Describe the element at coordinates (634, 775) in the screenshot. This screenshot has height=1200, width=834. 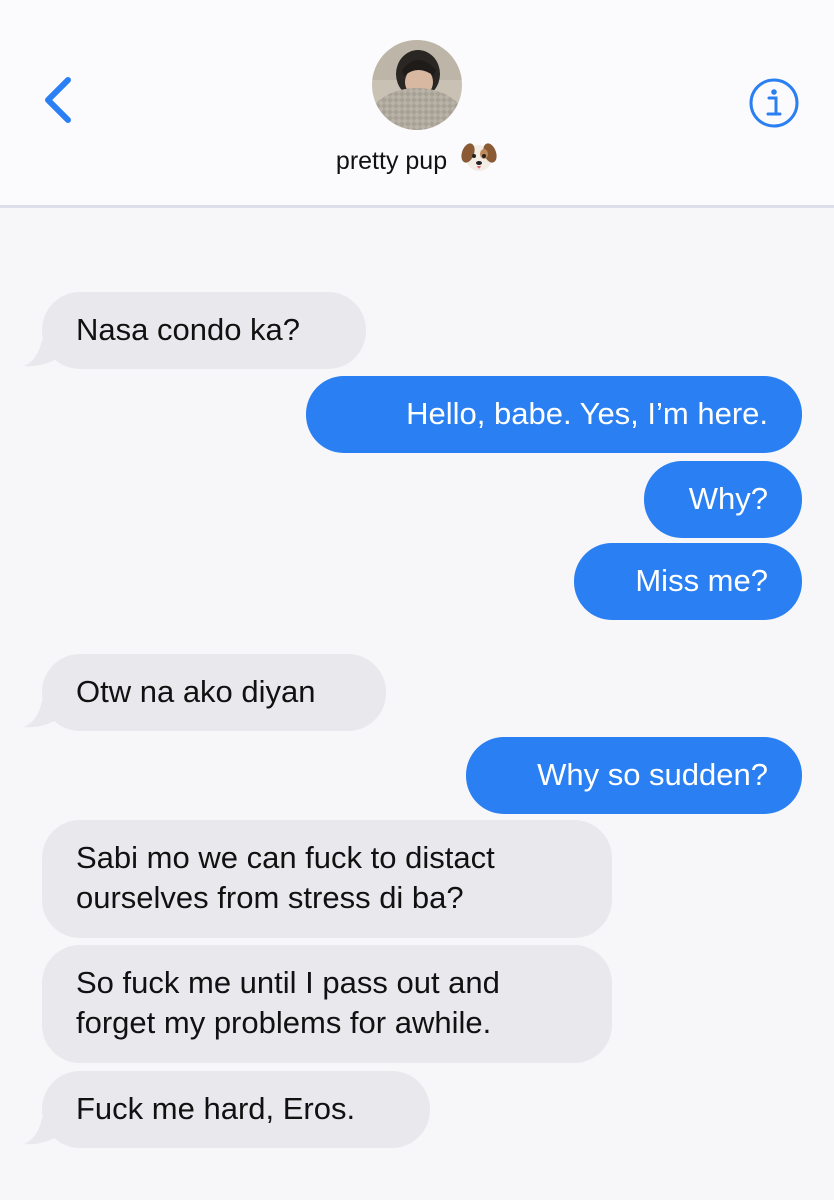
I see `sent-message-bubble: Why so sudden?` at that location.